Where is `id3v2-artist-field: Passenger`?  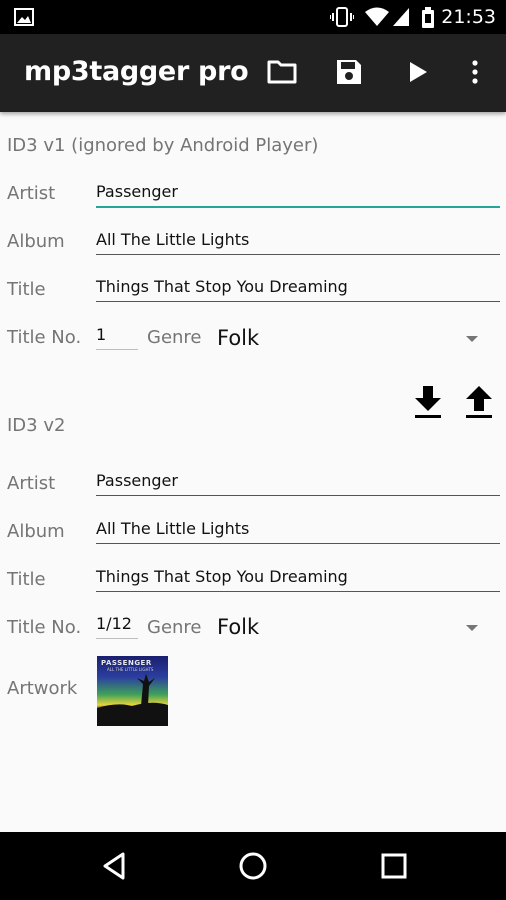
id3v2-artist-field: Passenger is located at coordinates (298, 479).